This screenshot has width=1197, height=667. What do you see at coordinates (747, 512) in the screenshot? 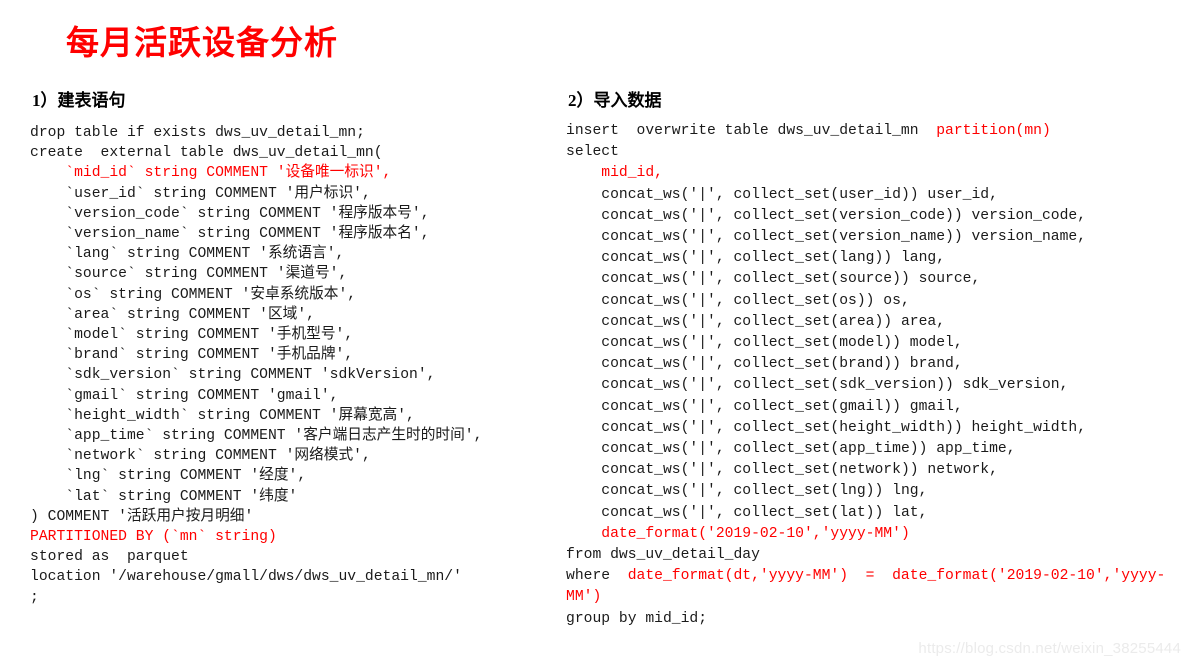
I see `code-token: concat_ws('|', collect_set(lat)) lat,` at bounding box center [747, 512].